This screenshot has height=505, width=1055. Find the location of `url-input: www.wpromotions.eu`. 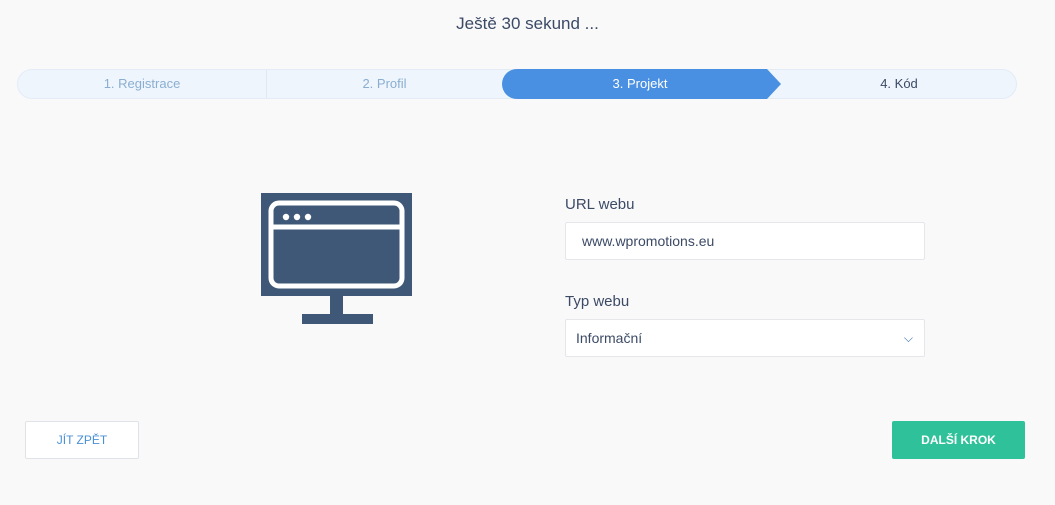

url-input: www.wpromotions.eu is located at coordinates (745, 241).